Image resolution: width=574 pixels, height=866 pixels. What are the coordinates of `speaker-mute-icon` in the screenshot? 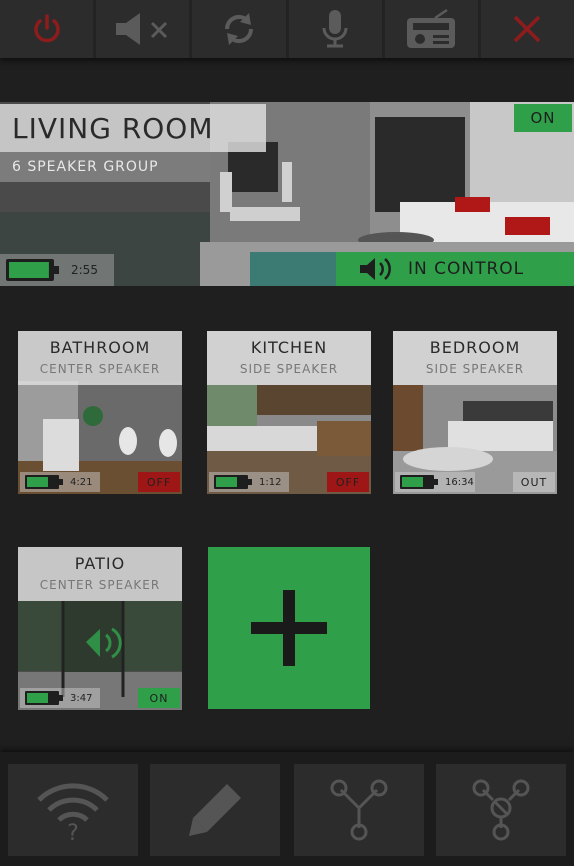 It's located at (141, 29).